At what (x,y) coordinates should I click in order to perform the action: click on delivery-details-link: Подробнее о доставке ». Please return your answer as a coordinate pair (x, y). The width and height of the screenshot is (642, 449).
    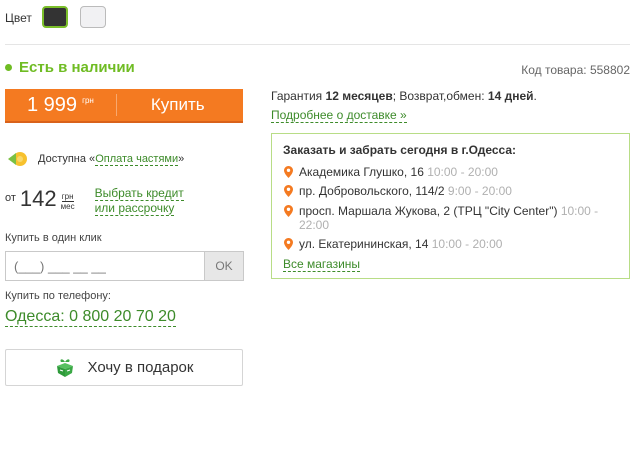
    Looking at the image, I should click on (339, 115).